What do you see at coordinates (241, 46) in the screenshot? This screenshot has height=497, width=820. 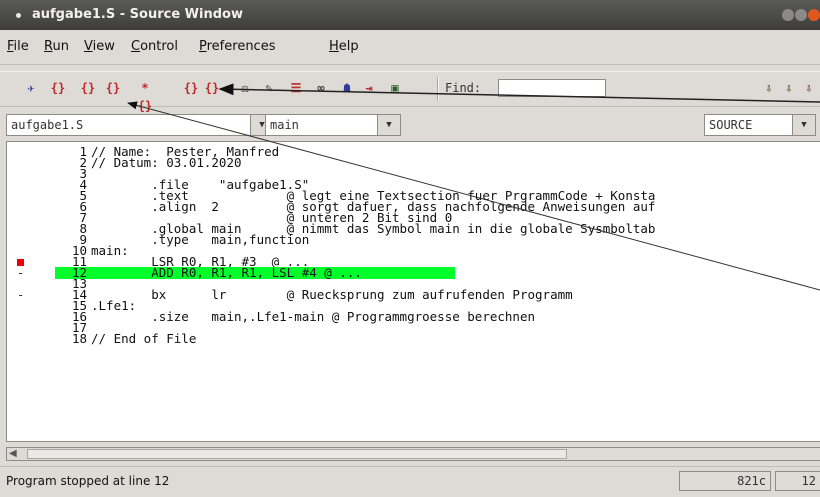 I see `menu-preferences-label: references` at bounding box center [241, 46].